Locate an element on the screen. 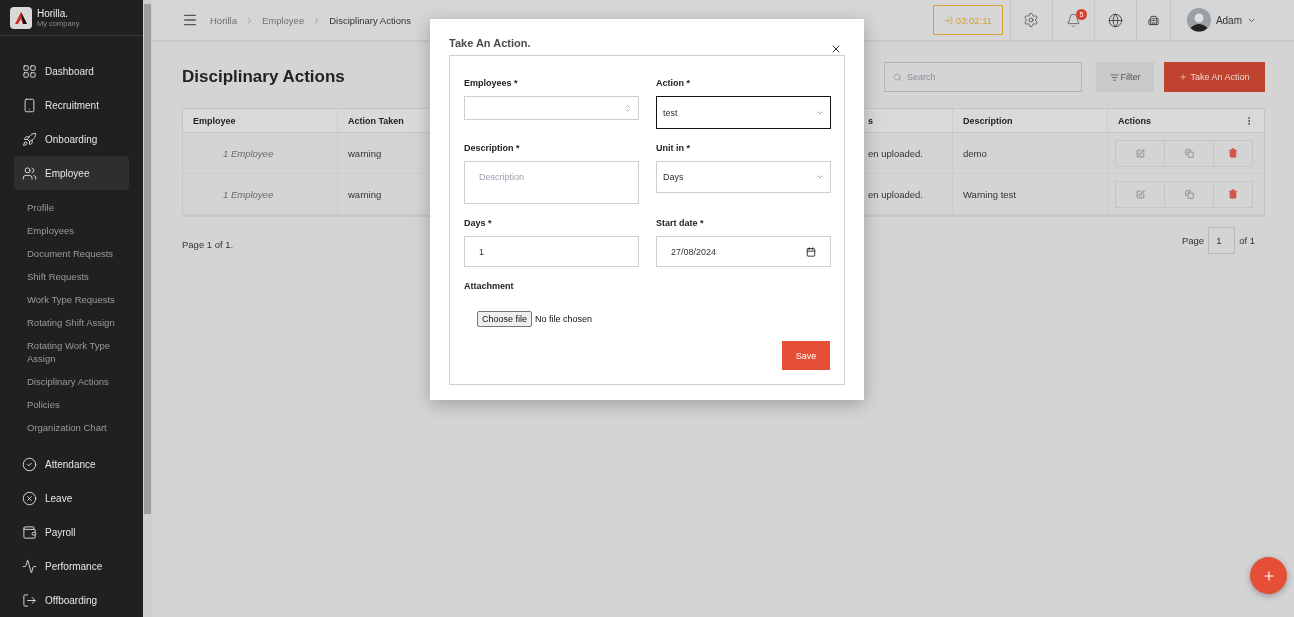 This screenshot has width=1294, height=617. submenu-item: Profile is located at coordinates (77, 207).